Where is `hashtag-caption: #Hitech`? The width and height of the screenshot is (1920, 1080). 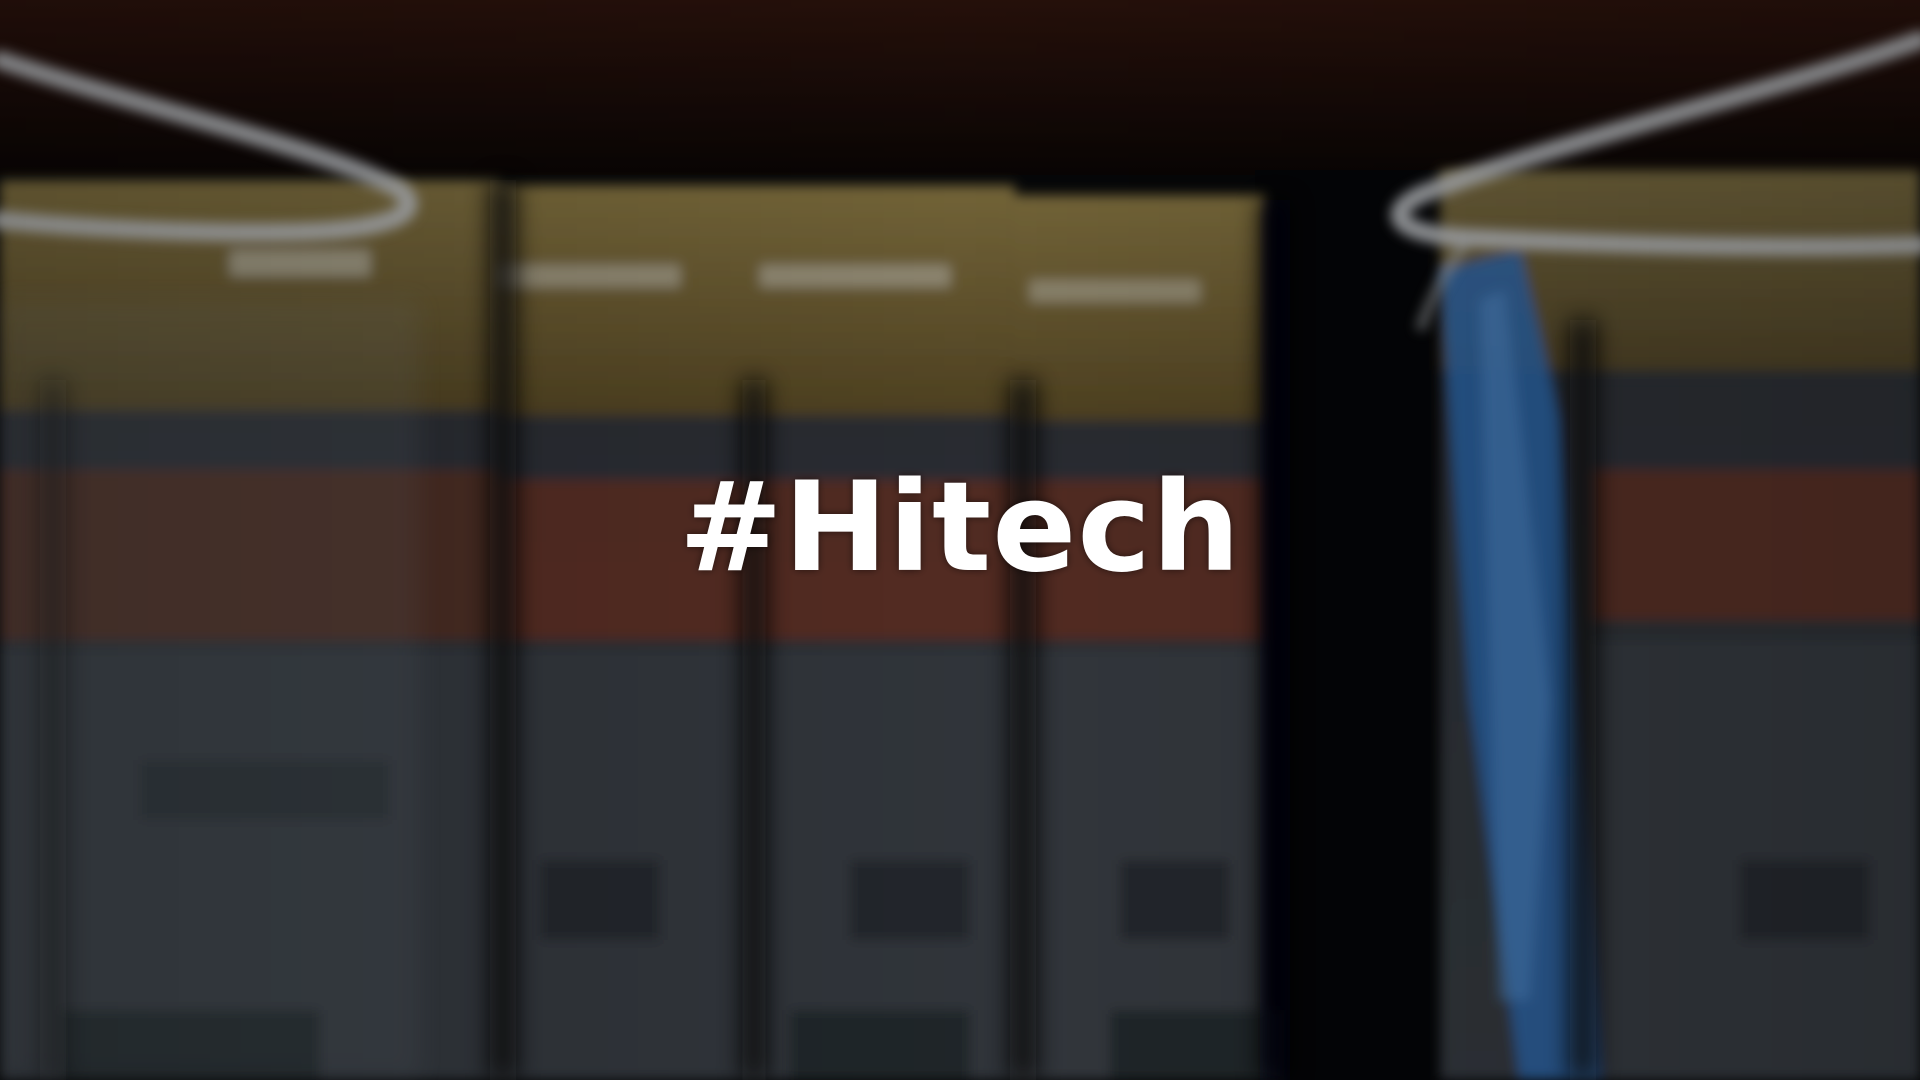 hashtag-caption: #Hitech is located at coordinates (960, 528).